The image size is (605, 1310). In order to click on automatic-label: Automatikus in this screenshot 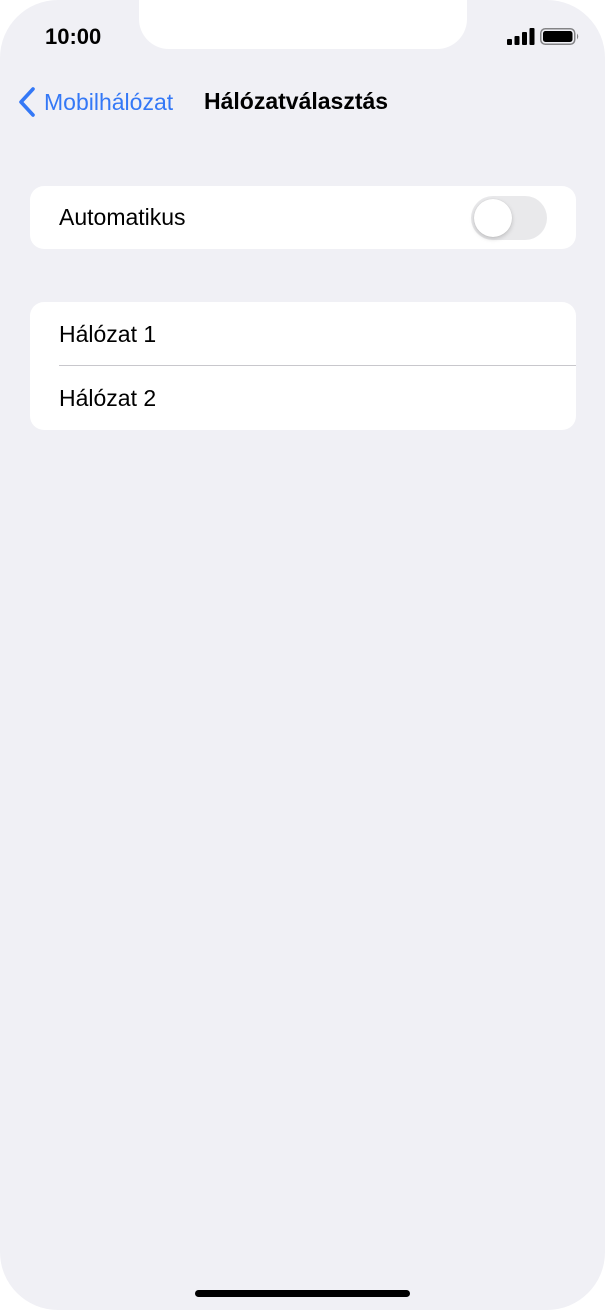, I will do `click(122, 217)`.